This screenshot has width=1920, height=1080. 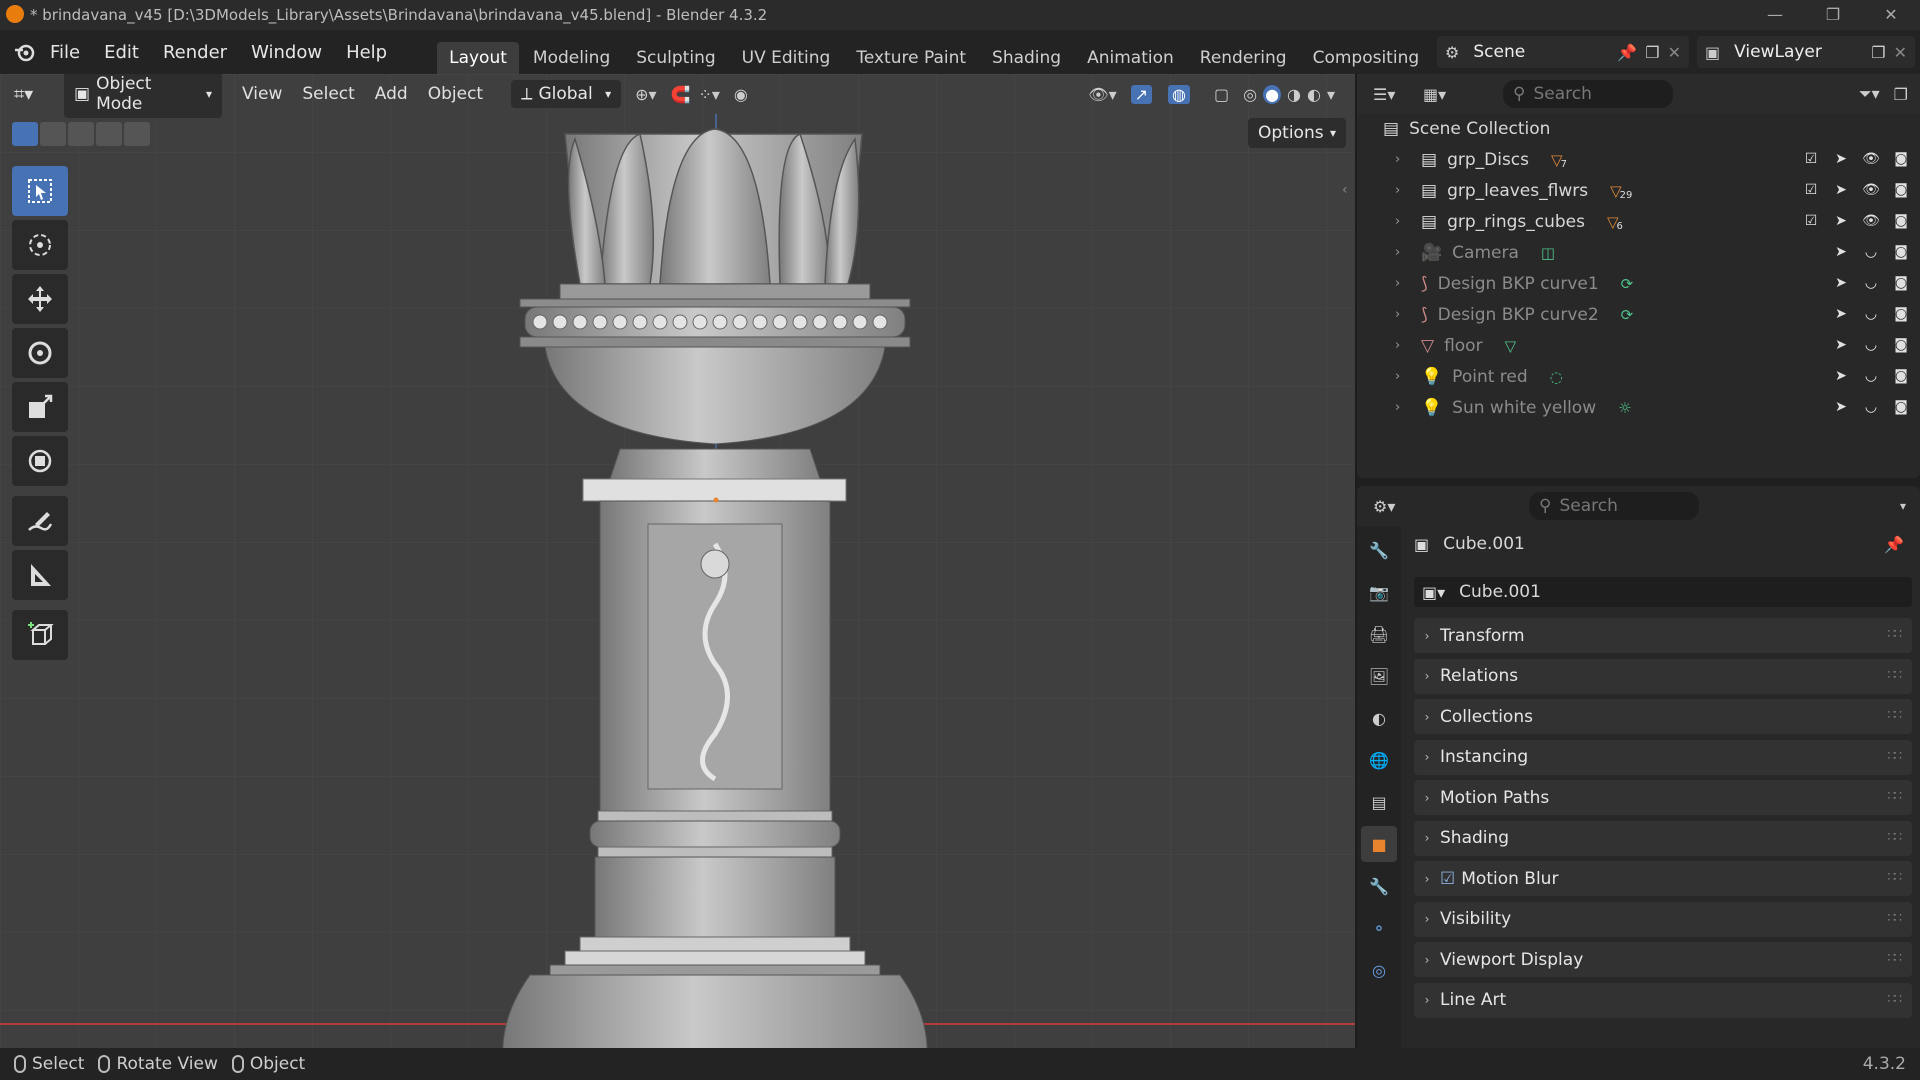 I want to click on outliner-item: › ▽ floor ▽ ➤ ◡ ◙, so click(x=1638, y=345).